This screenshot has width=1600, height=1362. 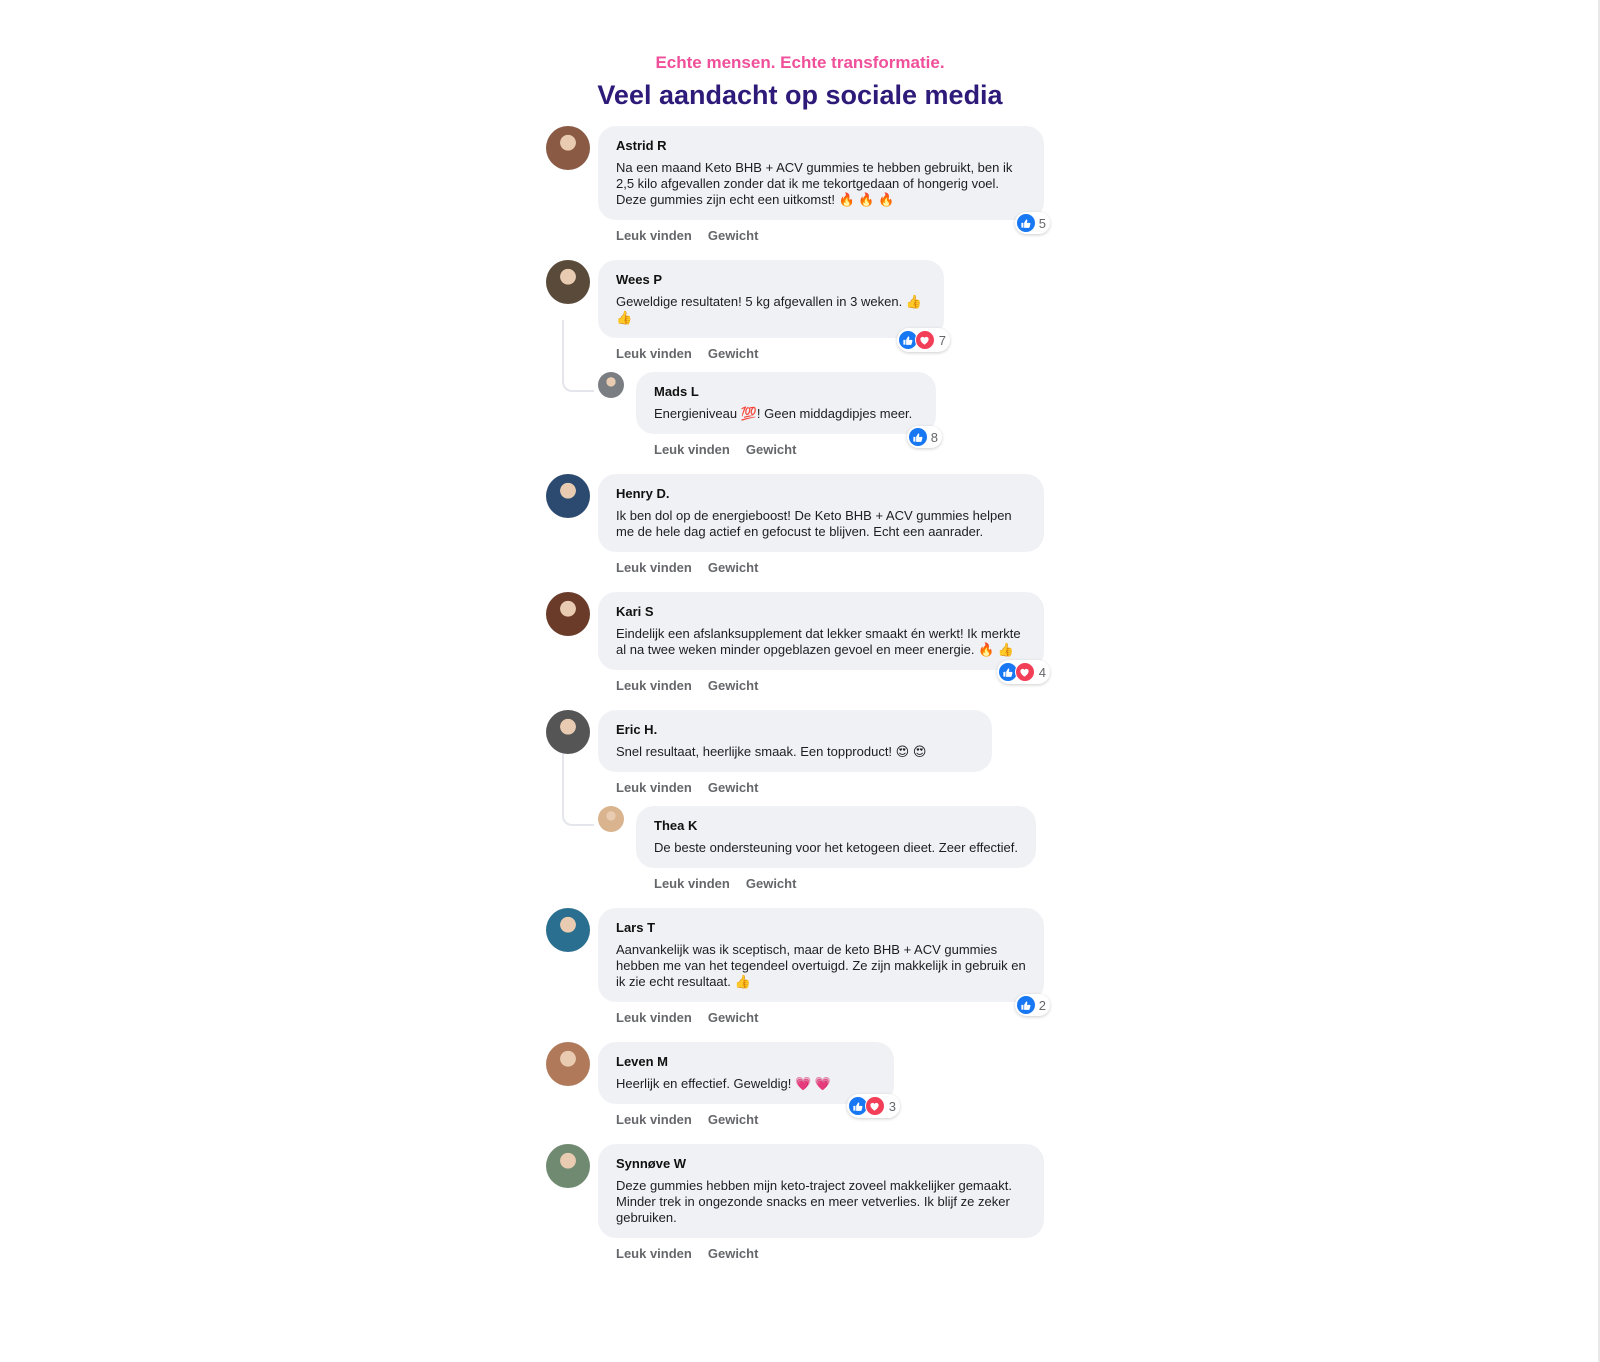 I want to click on comment-author: Leven M, so click(x=746, y=1062).